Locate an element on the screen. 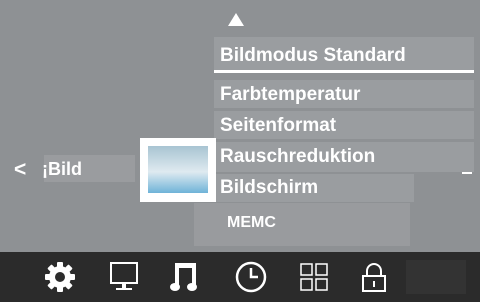  menu-item-screen: Bildschirm is located at coordinates (269, 188).